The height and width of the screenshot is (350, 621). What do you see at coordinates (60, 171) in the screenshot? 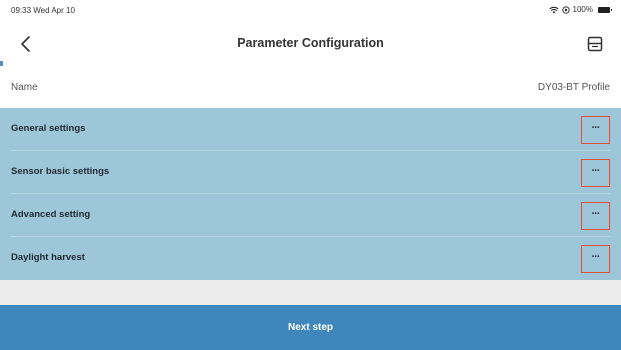
I see `setting-label: Sensor basic settings` at bounding box center [60, 171].